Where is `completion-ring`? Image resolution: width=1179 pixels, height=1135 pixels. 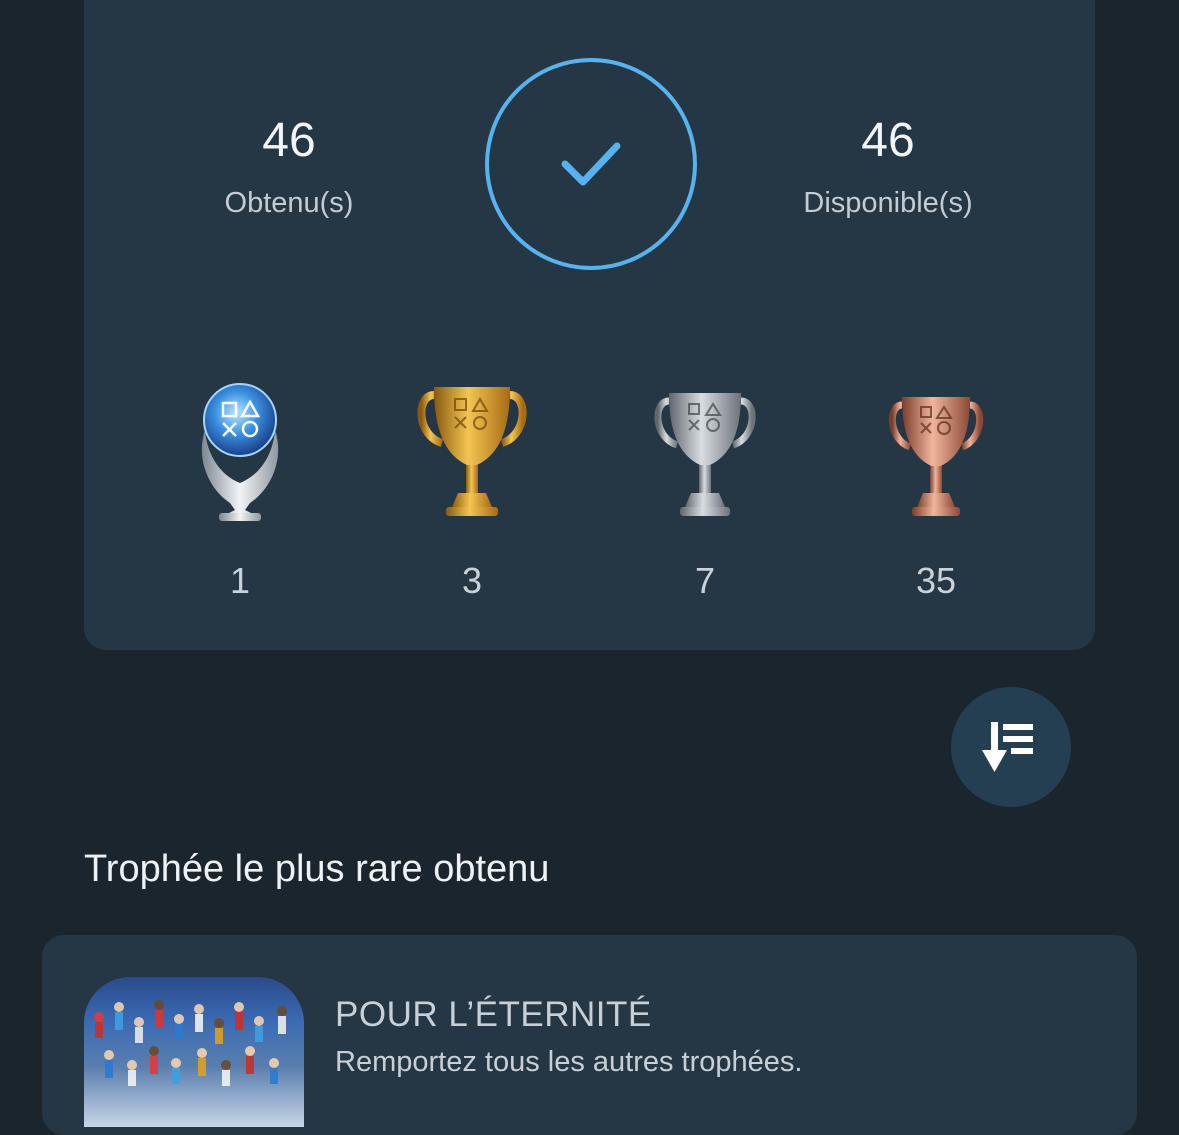 completion-ring is located at coordinates (591, 164).